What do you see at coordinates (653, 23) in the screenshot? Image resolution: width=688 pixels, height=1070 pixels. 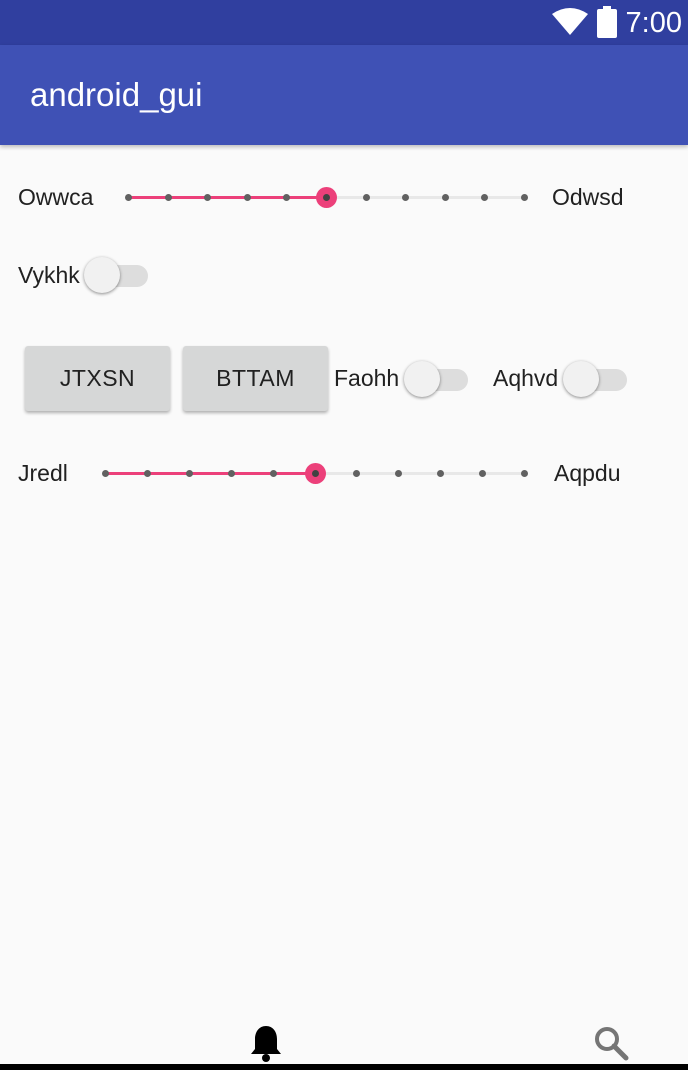 I see `status-time: 7:00` at bounding box center [653, 23].